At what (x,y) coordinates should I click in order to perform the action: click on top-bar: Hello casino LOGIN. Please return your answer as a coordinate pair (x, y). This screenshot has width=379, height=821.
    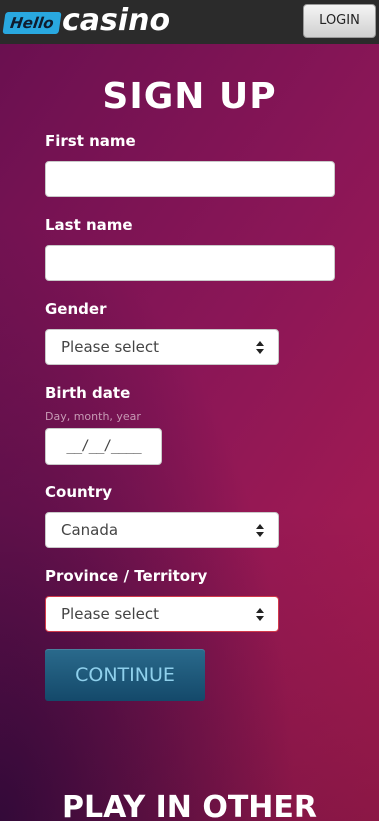
    Looking at the image, I should click on (189, 22).